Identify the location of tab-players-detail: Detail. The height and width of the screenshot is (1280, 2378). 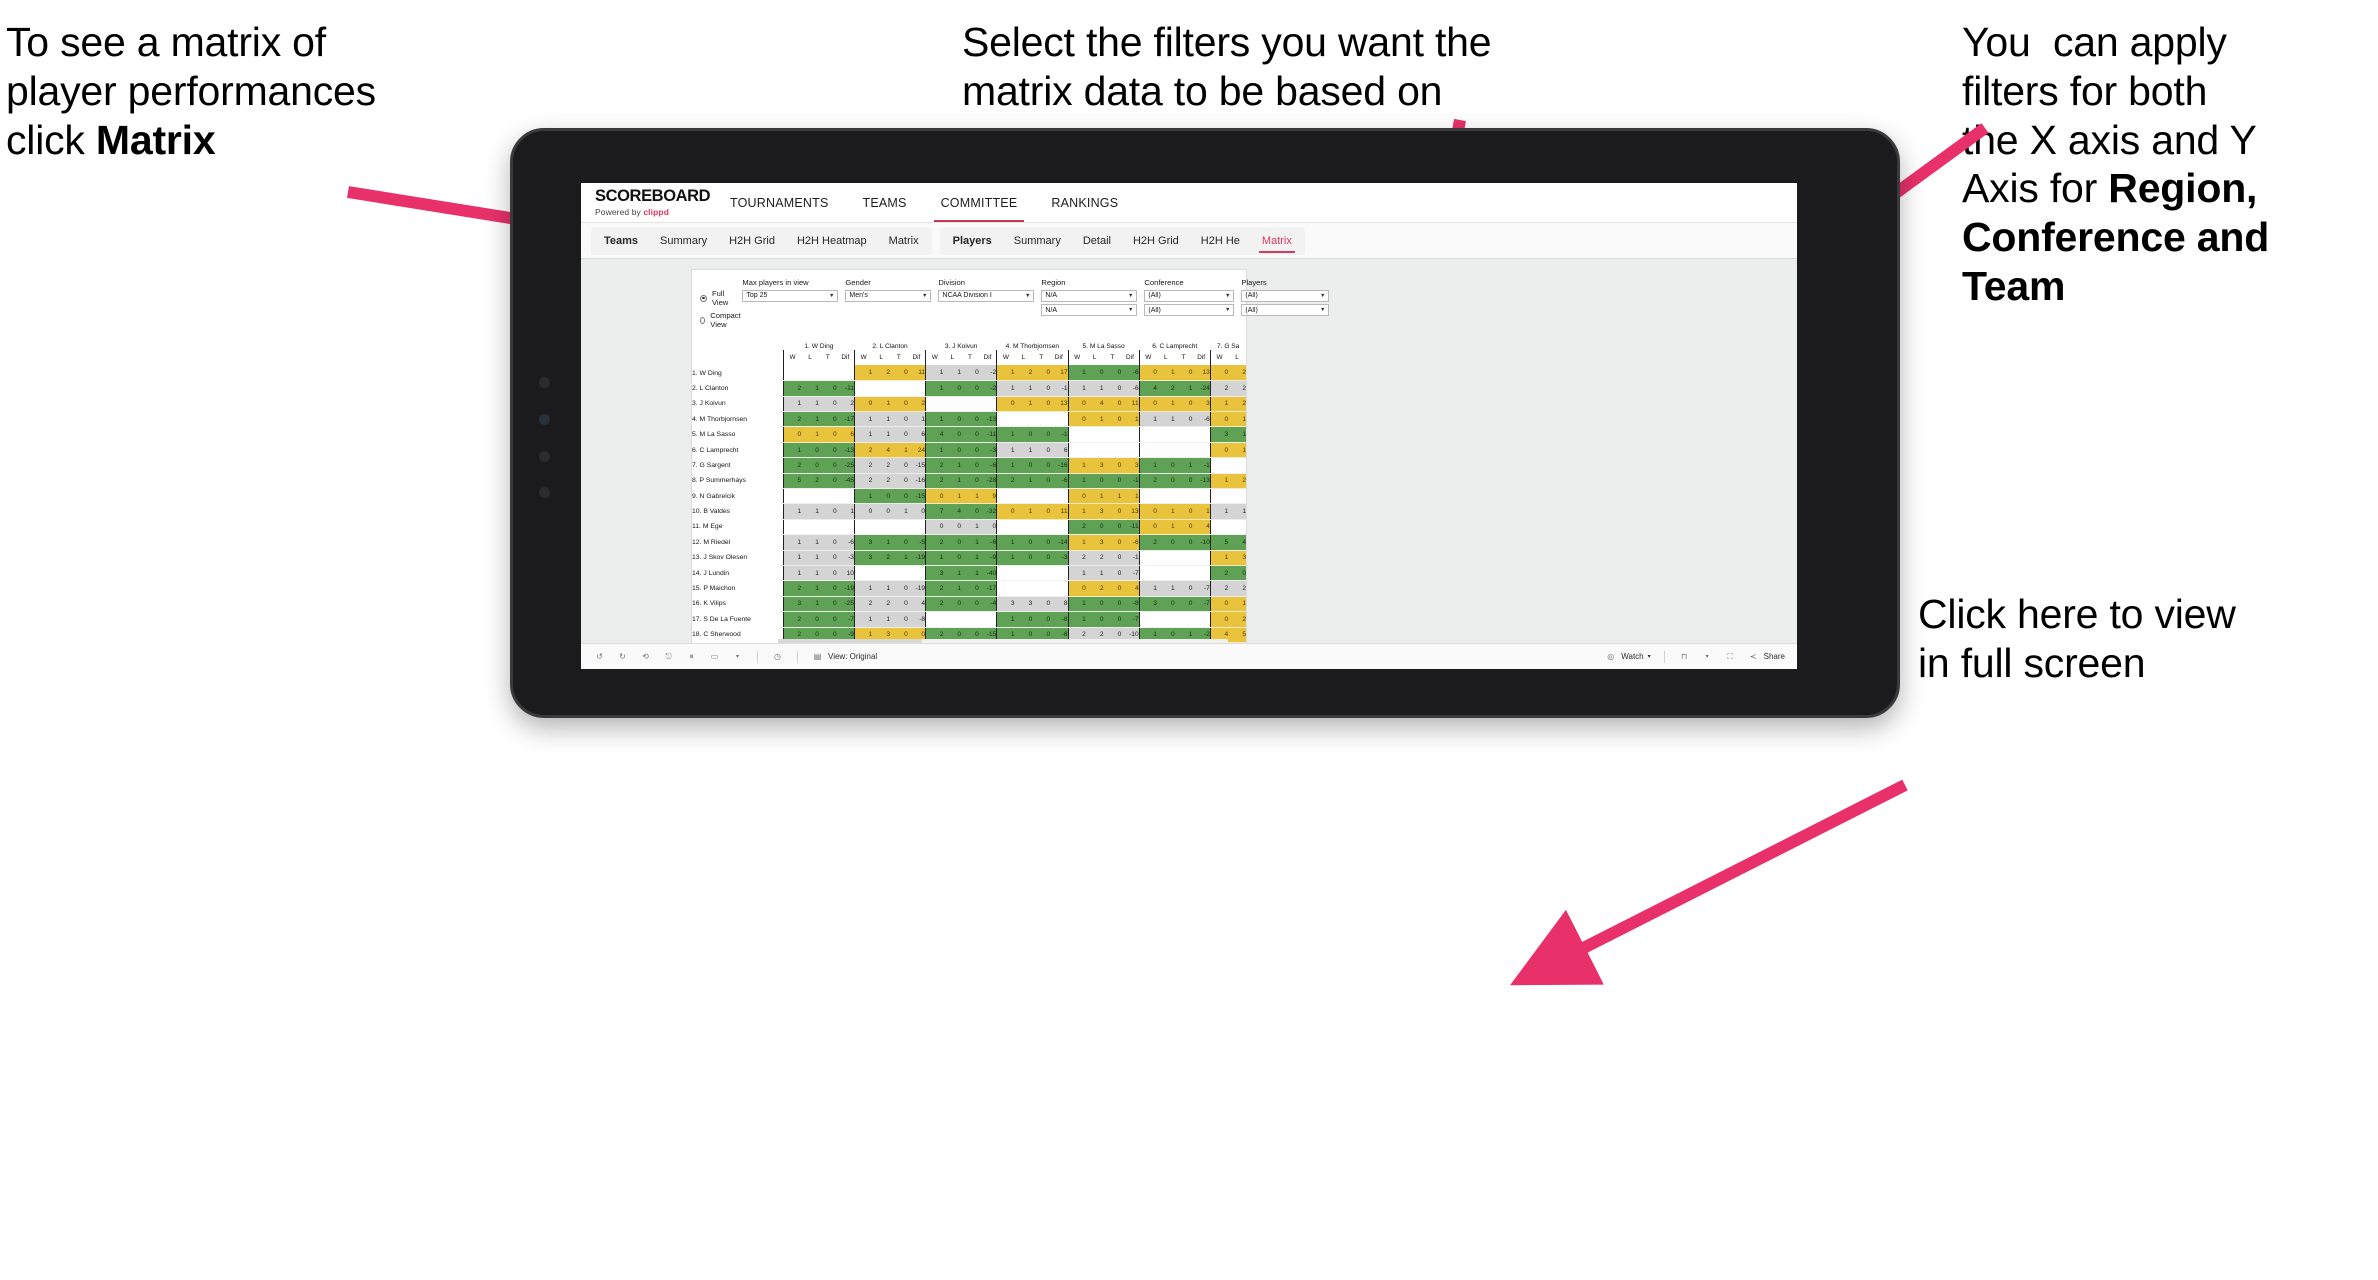
(1097, 241).